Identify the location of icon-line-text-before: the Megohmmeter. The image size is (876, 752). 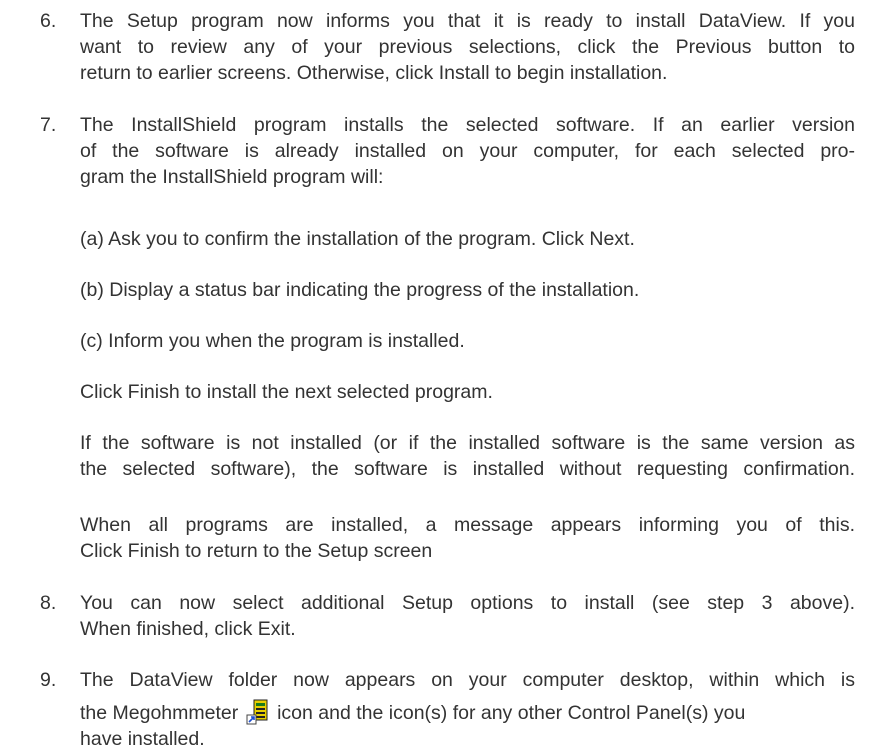
(159, 713).